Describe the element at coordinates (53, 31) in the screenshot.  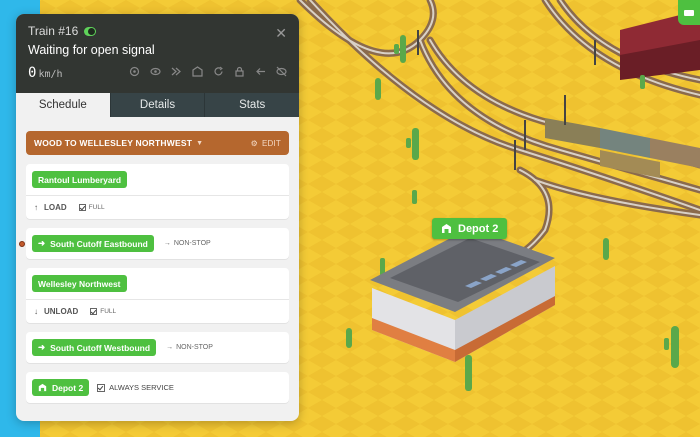
I see `train-title: Train #16` at that location.